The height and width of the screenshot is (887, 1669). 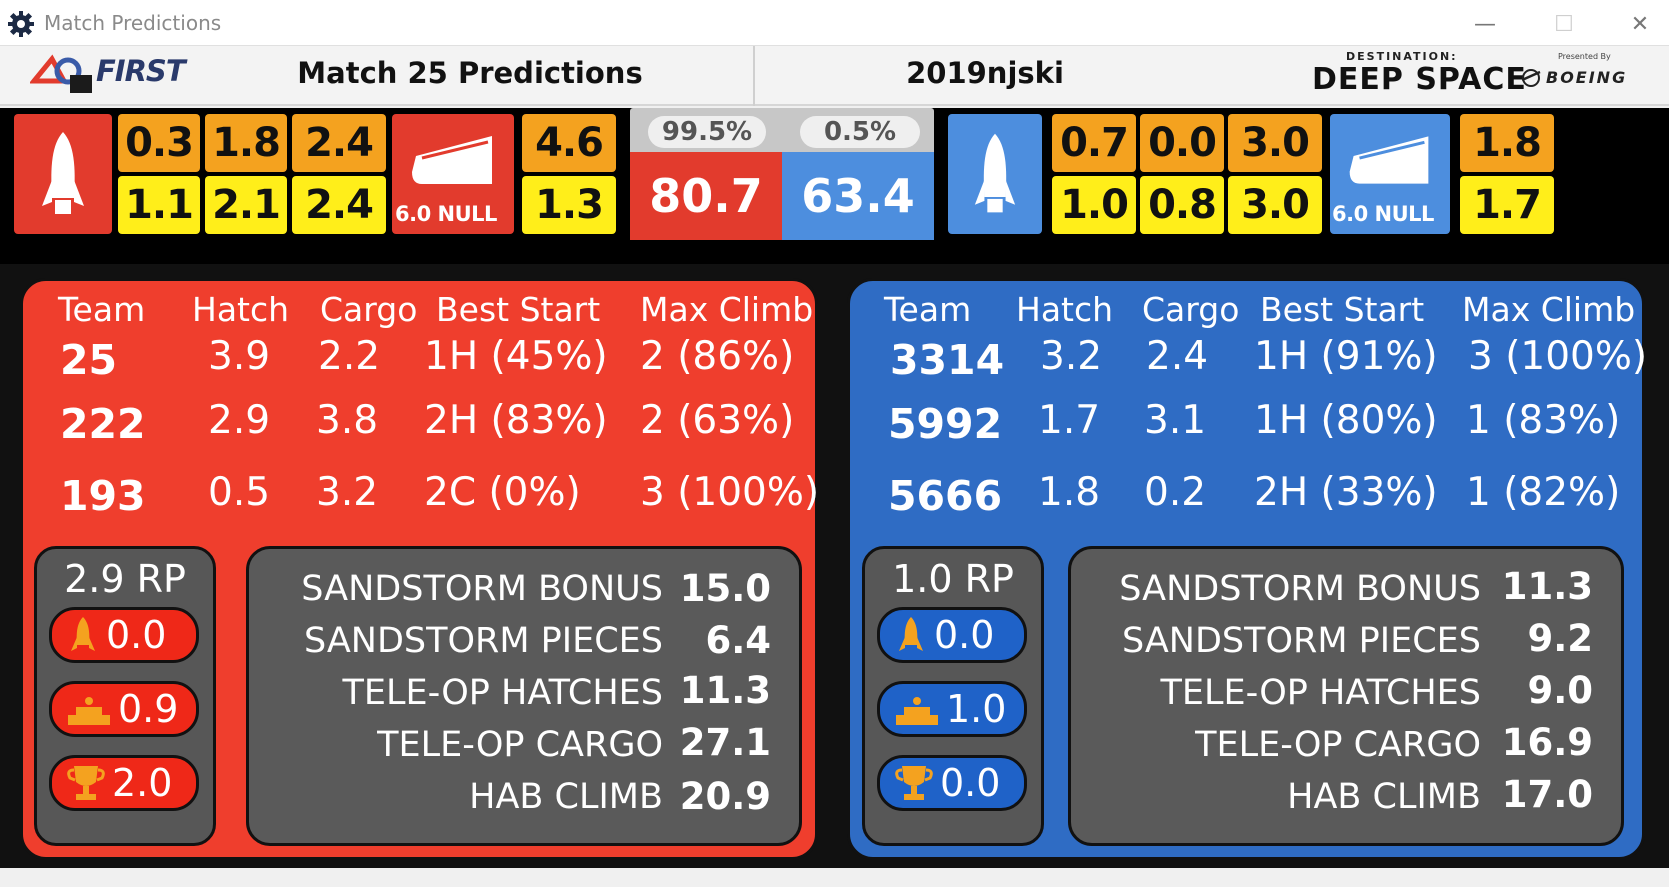 What do you see at coordinates (1547, 742) in the screenshot?
I see `breakdown-value: 16.9` at bounding box center [1547, 742].